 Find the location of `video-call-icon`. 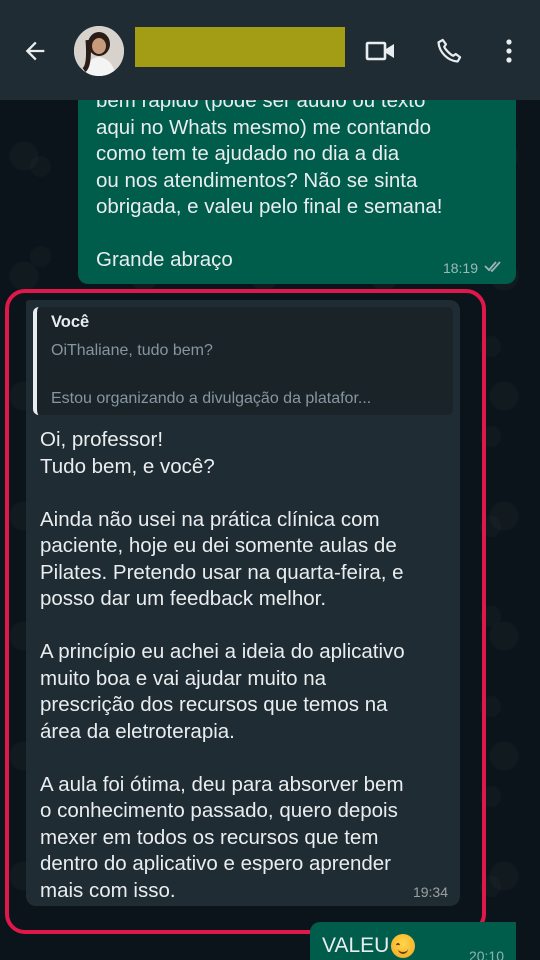

video-call-icon is located at coordinates (381, 51).